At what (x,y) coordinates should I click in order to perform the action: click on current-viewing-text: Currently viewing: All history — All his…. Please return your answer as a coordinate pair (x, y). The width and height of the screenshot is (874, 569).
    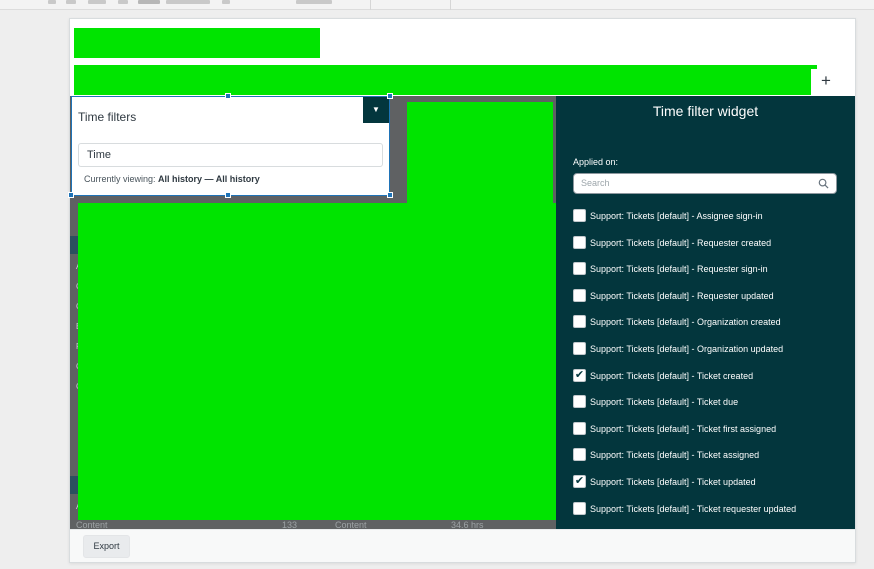
    Looking at the image, I should click on (172, 179).